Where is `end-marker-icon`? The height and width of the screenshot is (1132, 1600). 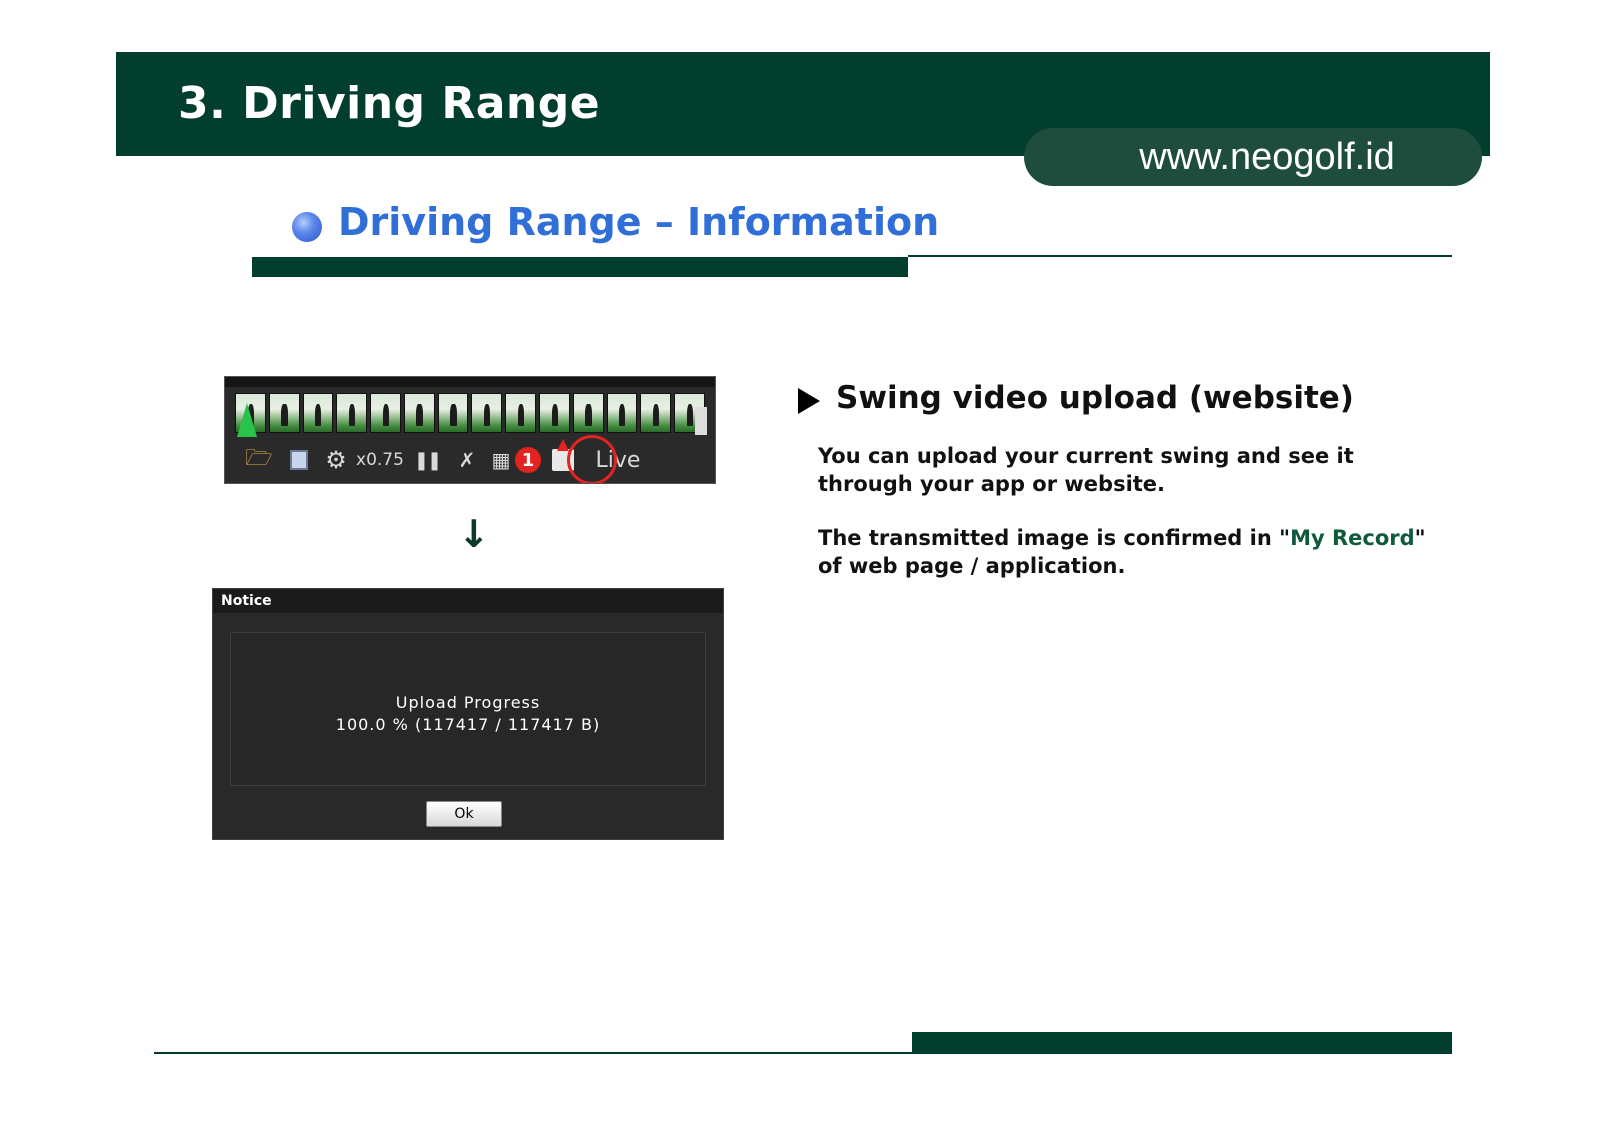
end-marker-icon is located at coordinates (701, 421).